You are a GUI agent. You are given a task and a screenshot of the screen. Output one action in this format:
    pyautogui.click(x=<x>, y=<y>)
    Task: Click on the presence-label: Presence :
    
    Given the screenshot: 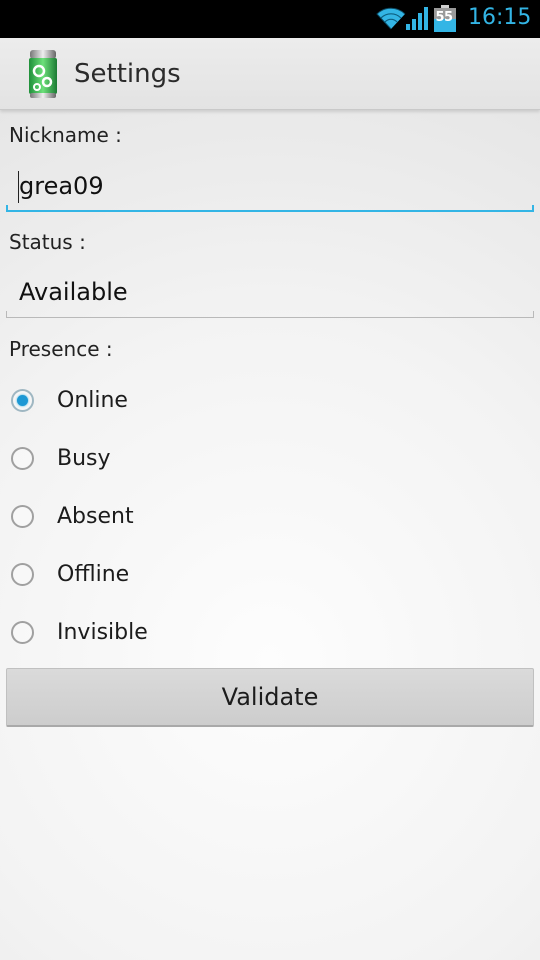 What is the action you would take?
    pyautogui.click(x=61, y=349)
    